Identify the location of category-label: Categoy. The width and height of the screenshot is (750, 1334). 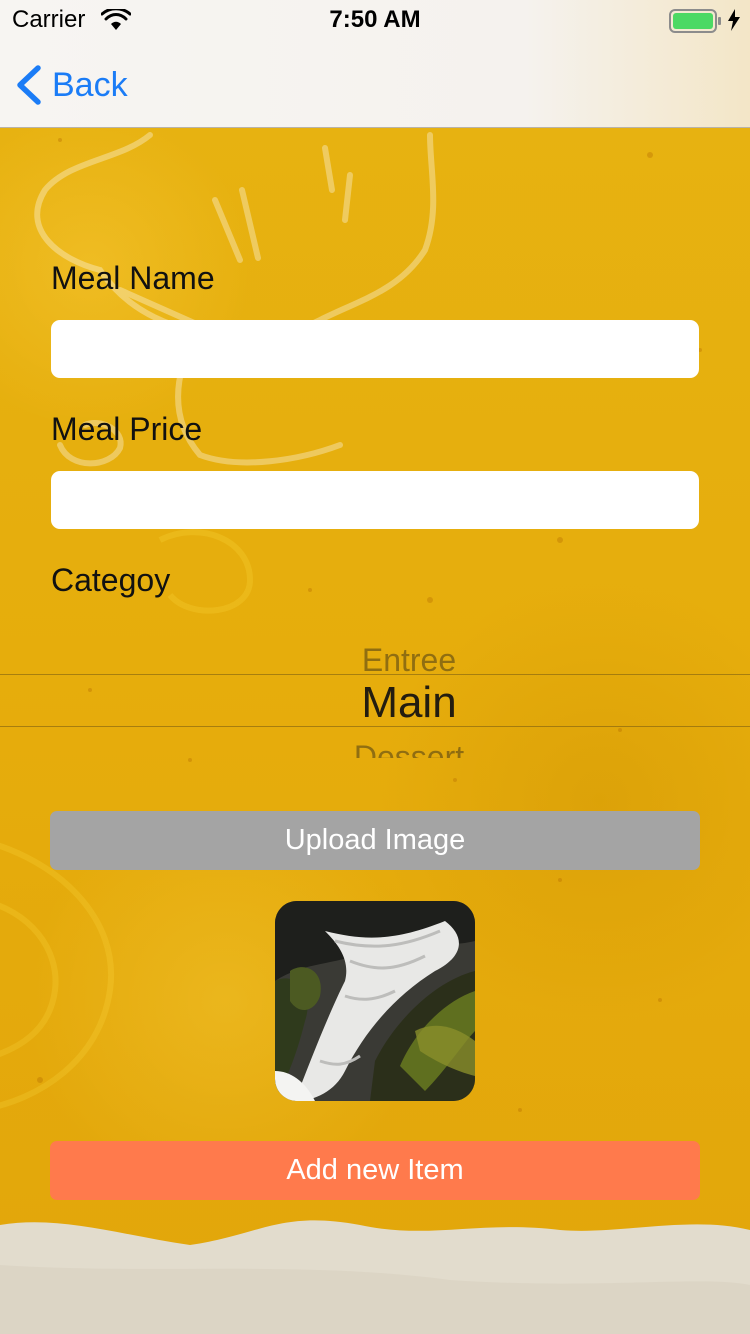
(111, 580).